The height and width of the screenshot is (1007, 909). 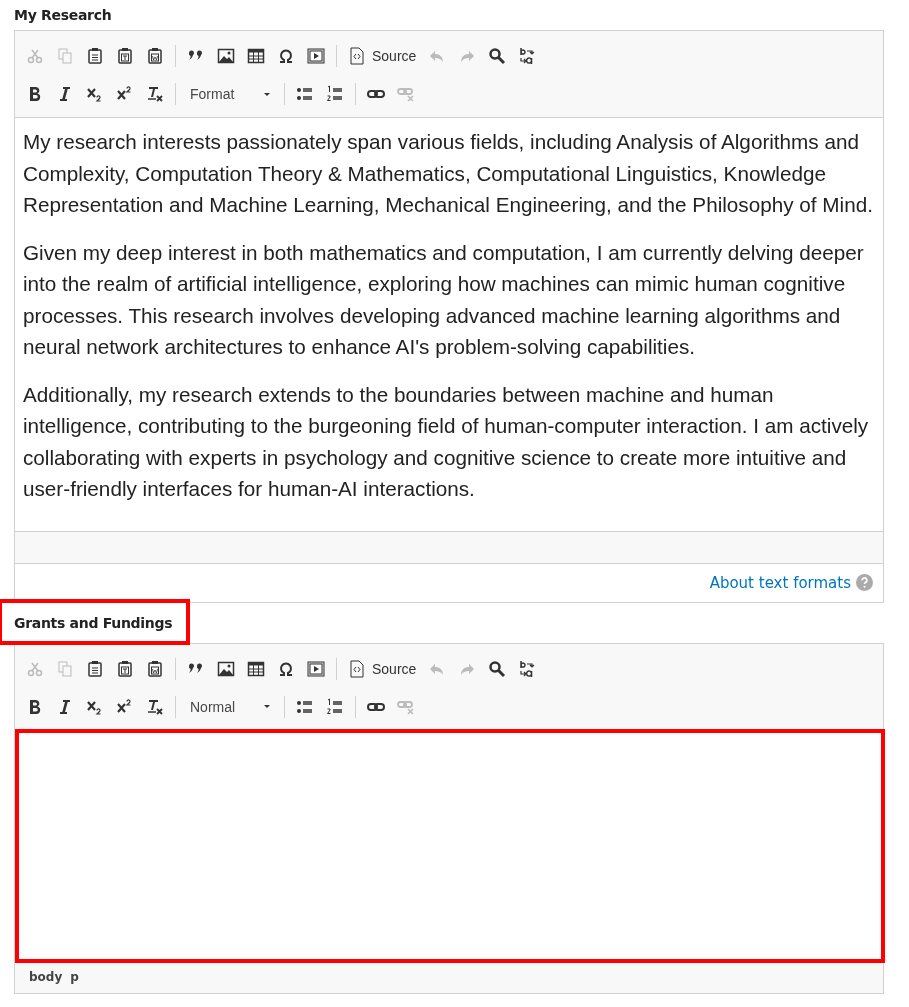 I want to click on text-formats-link: About text formats, so click(x=780, y=582).